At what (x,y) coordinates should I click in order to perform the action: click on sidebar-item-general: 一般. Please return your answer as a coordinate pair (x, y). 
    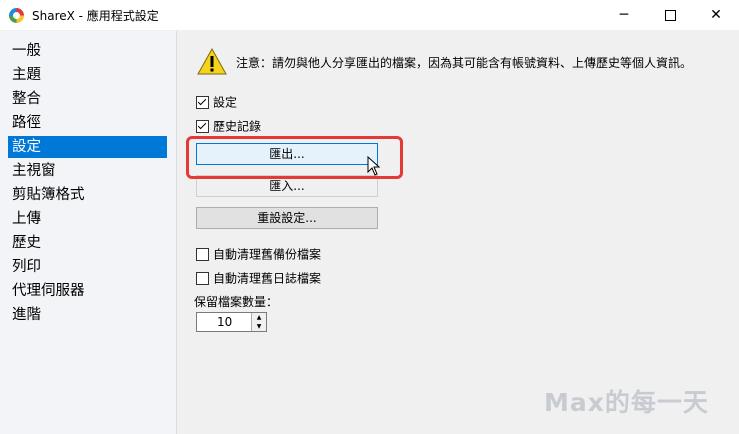
    Looking at the image, I should click on (87, 51).